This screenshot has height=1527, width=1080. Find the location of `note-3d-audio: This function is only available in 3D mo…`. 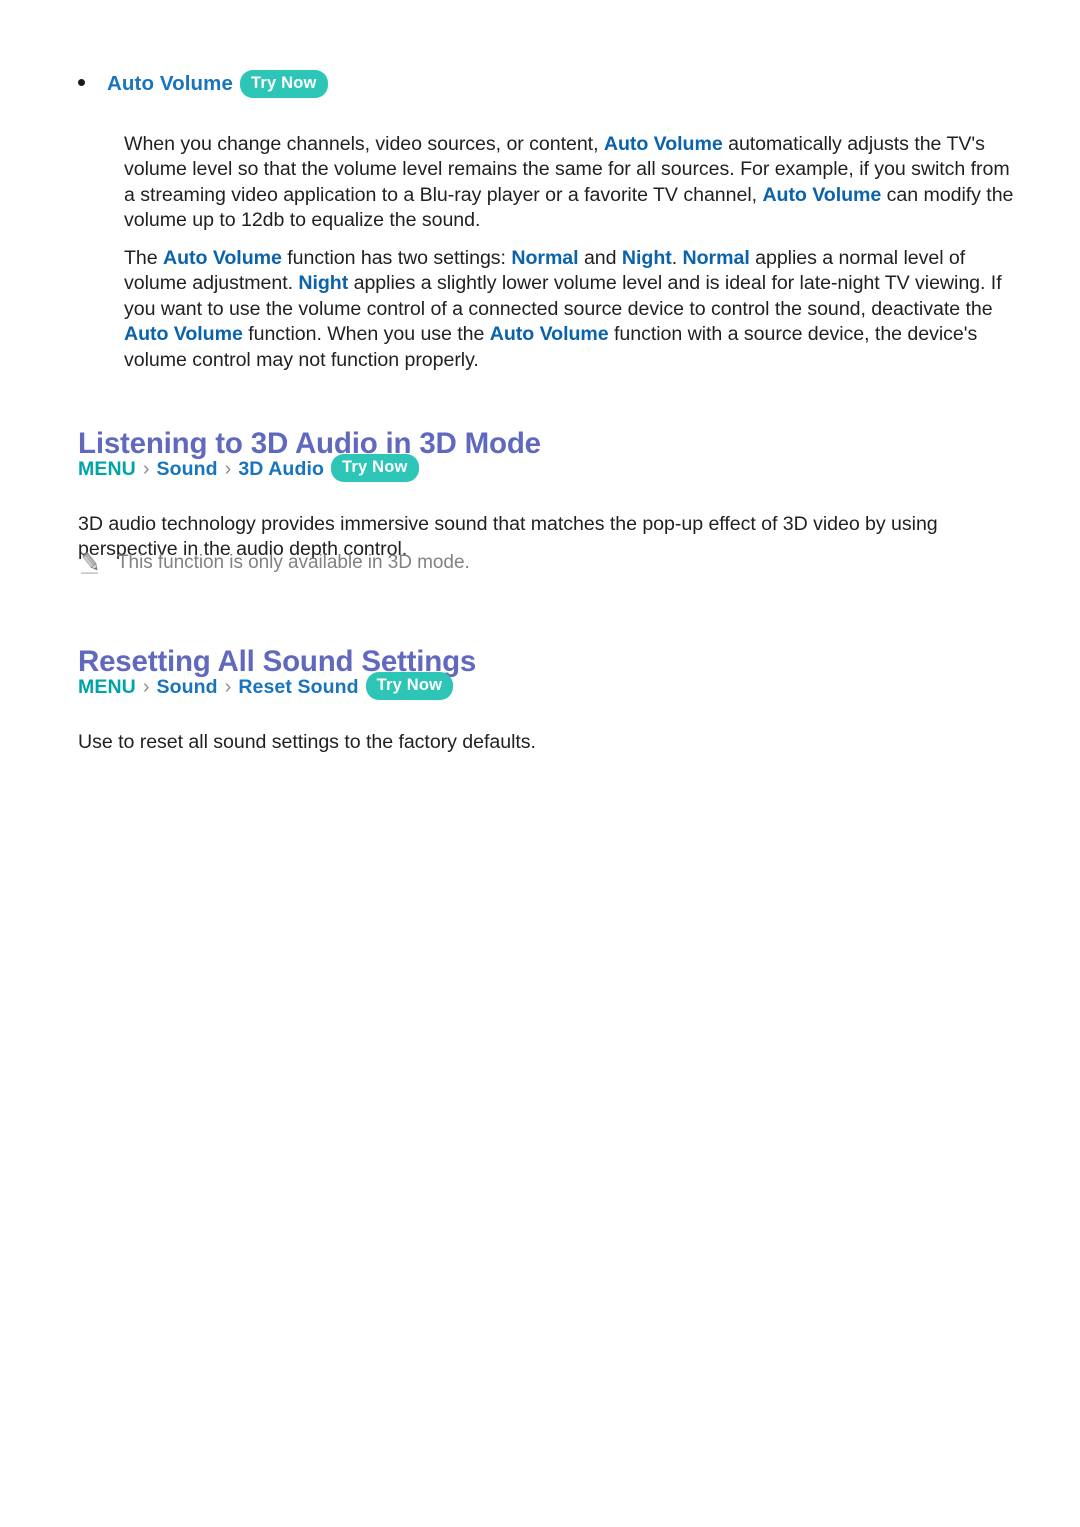

note-3d-audio: This function is only available in 3D mo… is located at coordinates (528, 563).